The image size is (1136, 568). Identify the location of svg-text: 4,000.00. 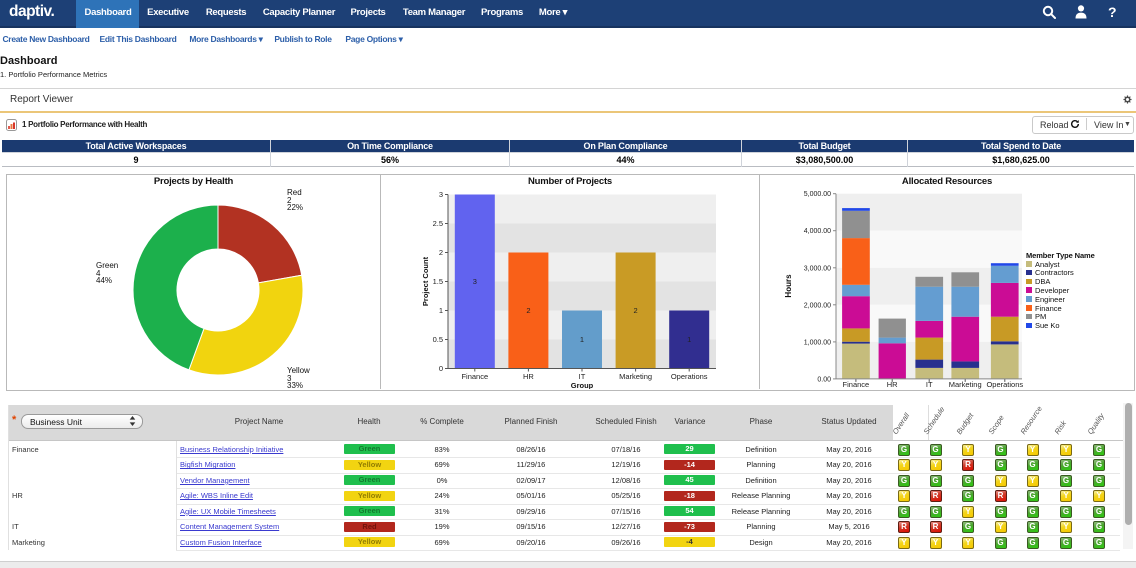
(817, 231).